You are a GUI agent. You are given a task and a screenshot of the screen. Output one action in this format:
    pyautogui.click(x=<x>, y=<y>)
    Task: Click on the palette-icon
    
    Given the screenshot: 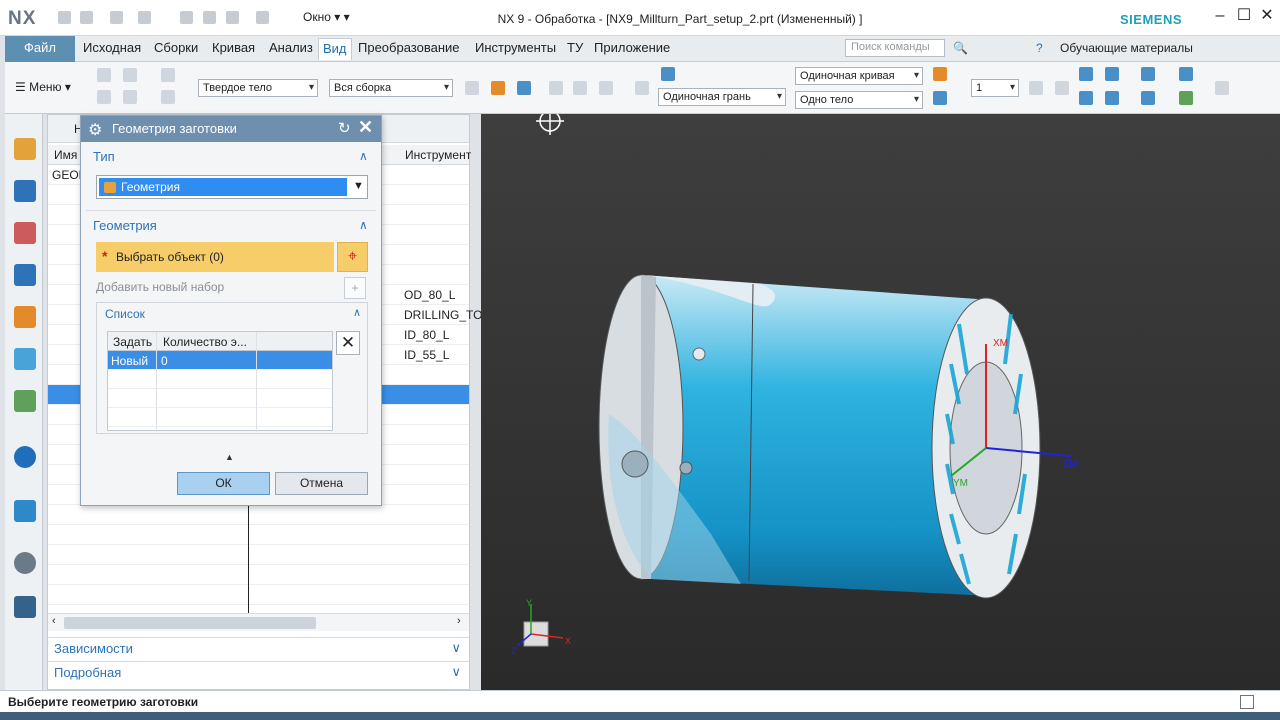 What is the action you would take?
    pyautogui.click(x=25, y=359)
    